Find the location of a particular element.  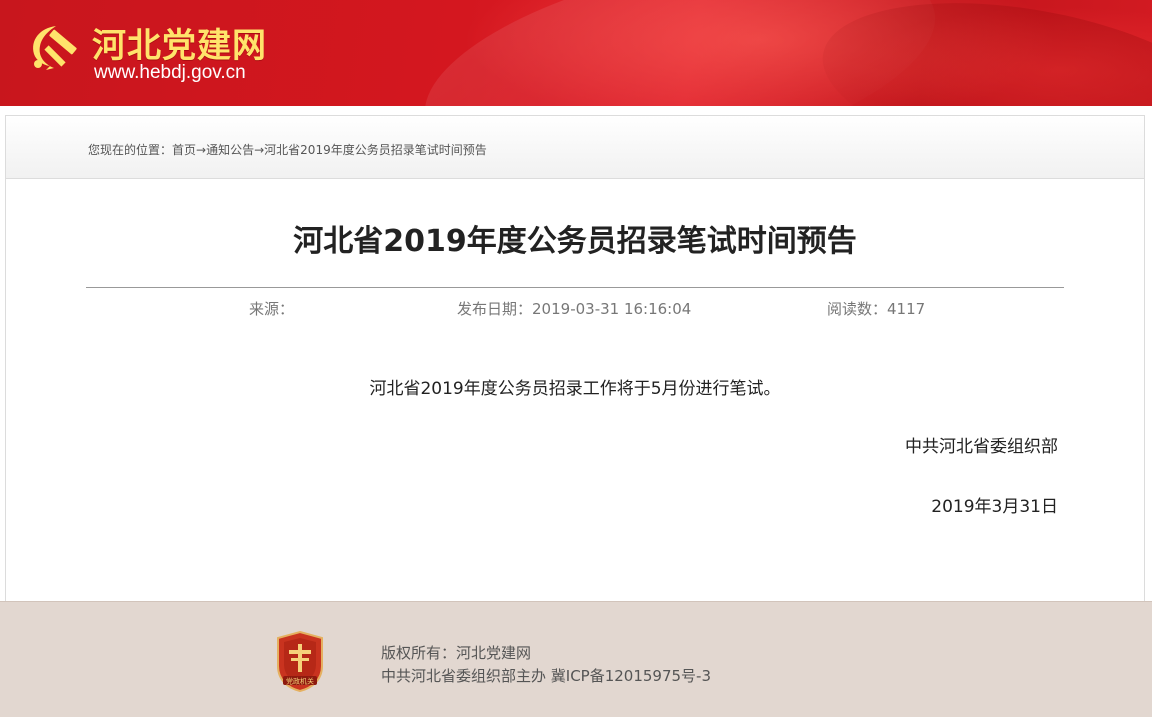

site-header: 河北党建网 www.hebdj.gov.cn is located at coordinates (576, 53).